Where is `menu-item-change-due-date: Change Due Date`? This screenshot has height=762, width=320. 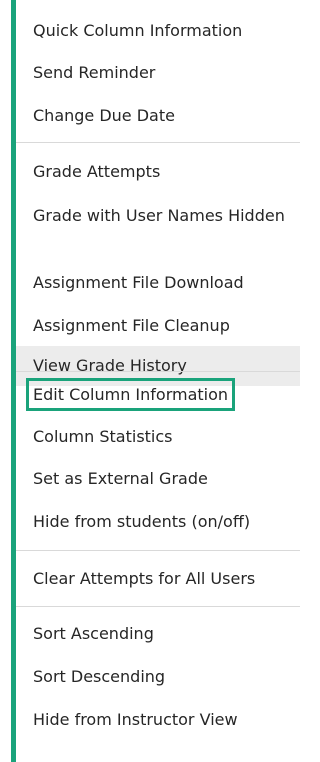 menu-item-change-due-date: Change Due Date is located at coordinates (158, 116).